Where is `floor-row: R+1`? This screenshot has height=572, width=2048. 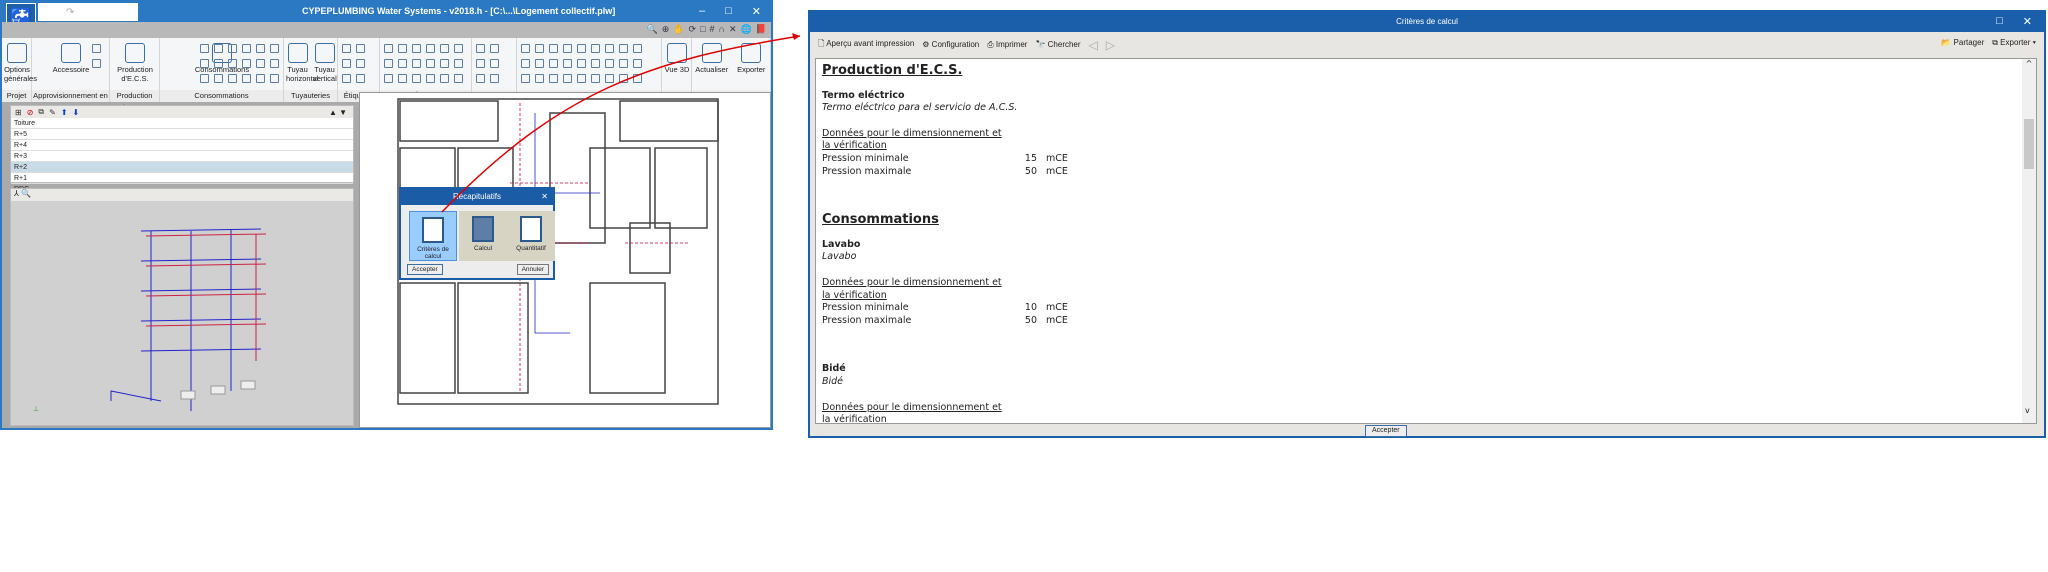
floor-row: R+1 is located at coordinates (182, 178).